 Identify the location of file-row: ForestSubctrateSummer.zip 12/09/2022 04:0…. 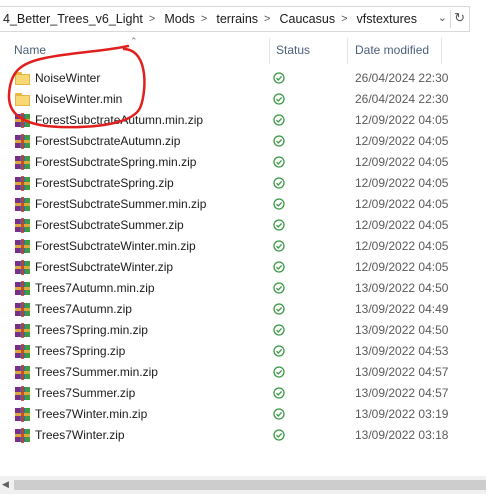
(244, 225).